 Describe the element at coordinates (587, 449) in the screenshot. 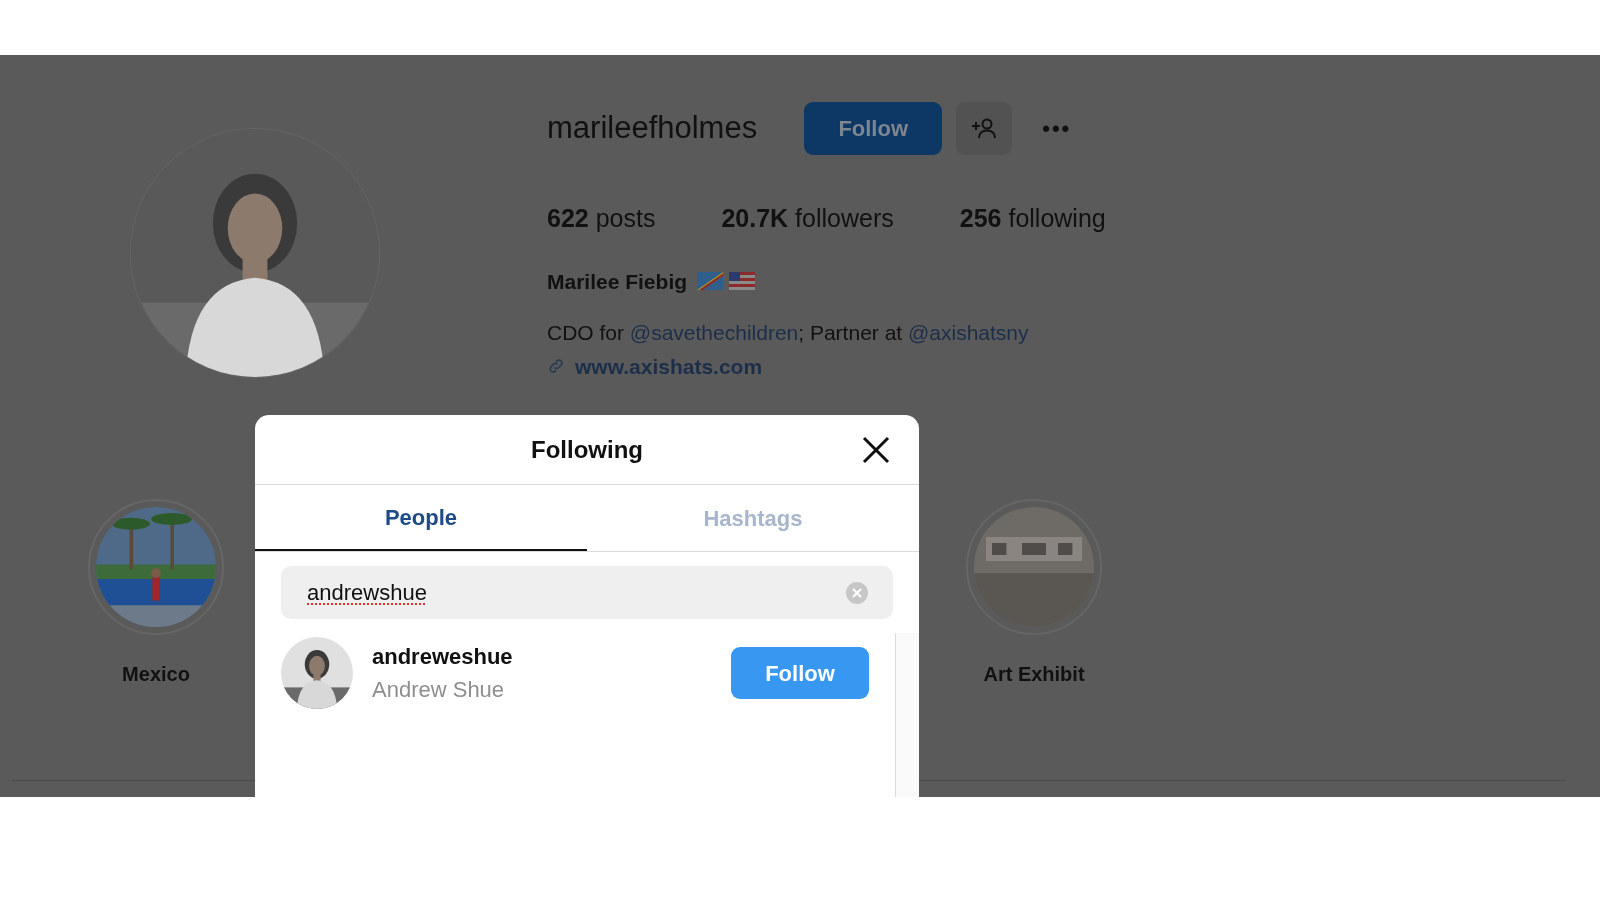

I see `dialog-title: Following` at that location.